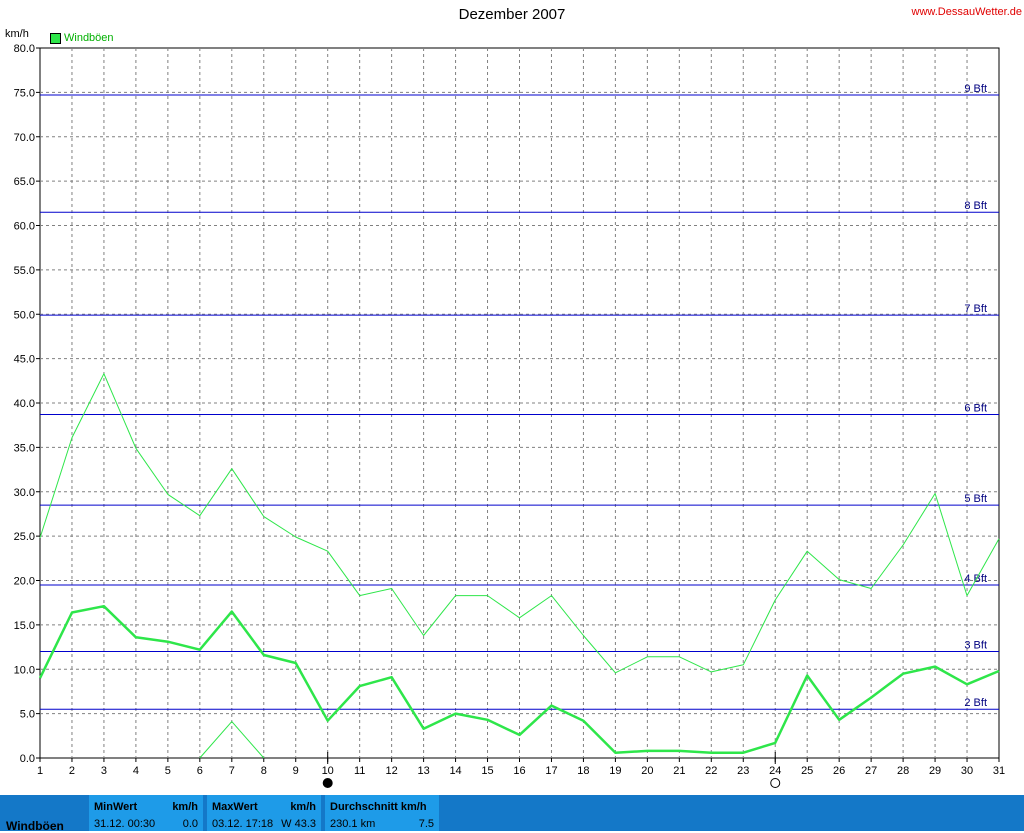 The image size is (1024, 833). What do you see at coordinates (487, 771) in the screenshot?
I see `x-tick-label: 15` at bounding box center [487, 771].